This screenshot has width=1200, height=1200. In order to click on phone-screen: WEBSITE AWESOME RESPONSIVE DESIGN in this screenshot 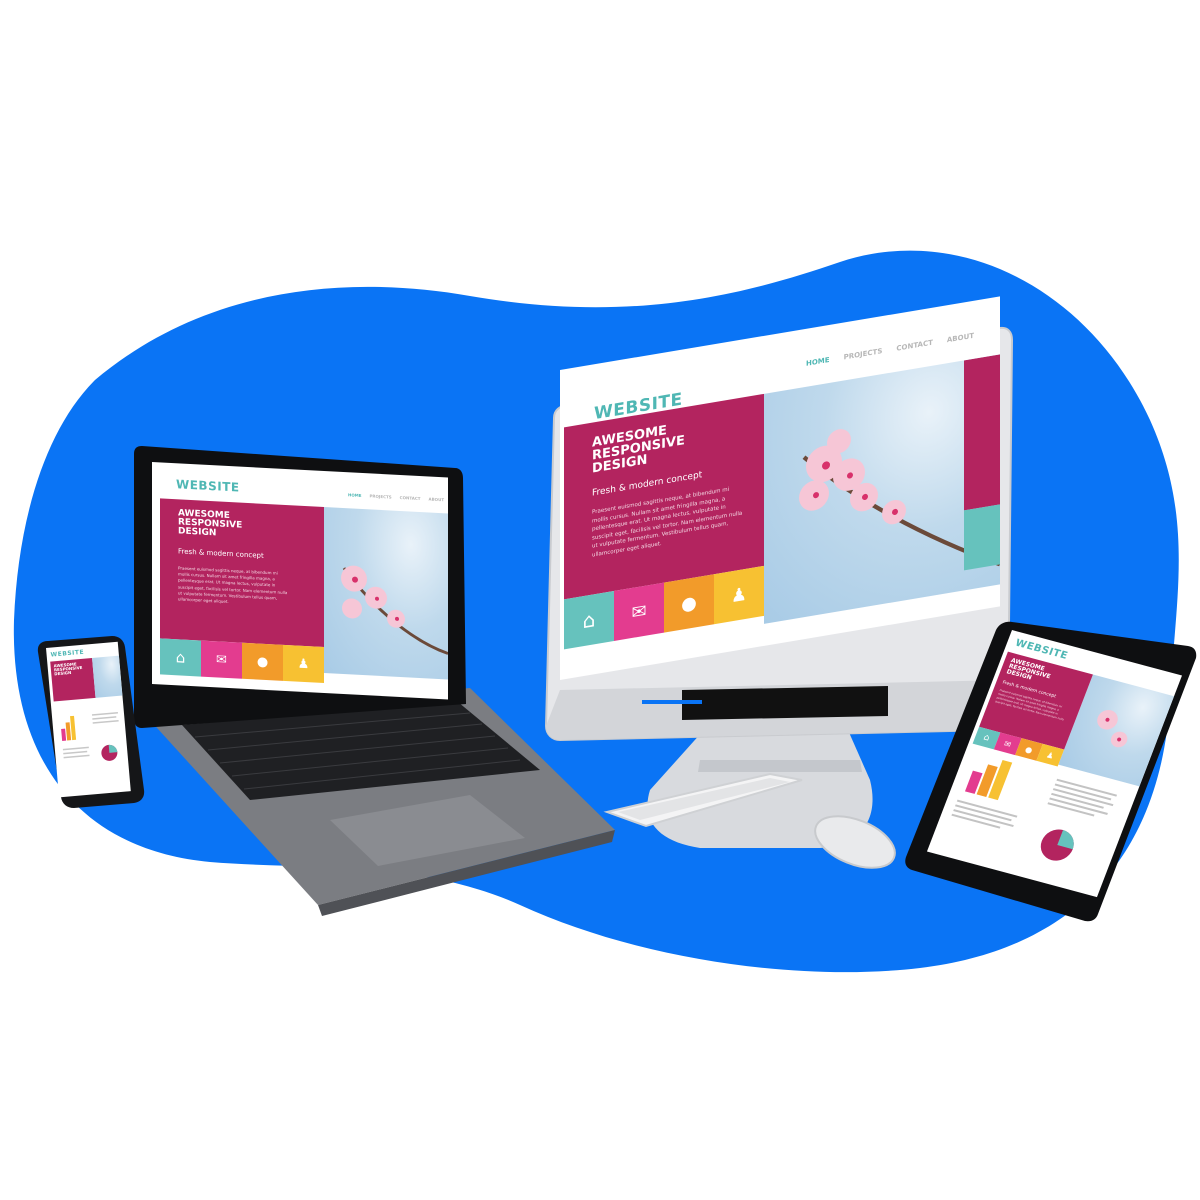, I will do `click(88, 719)`.